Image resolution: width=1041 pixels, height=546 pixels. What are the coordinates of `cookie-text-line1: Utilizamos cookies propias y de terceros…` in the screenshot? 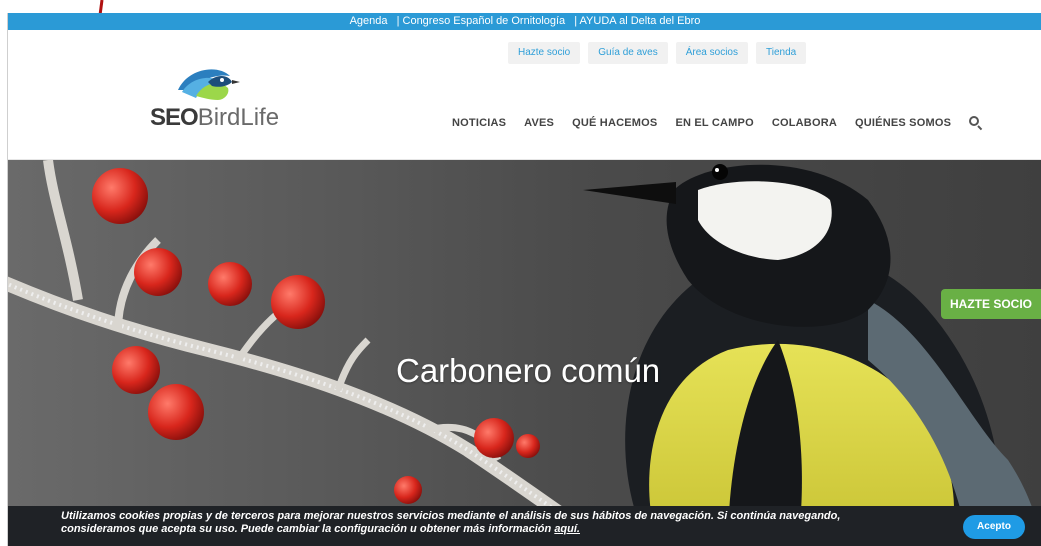 It's located at (451, 516).